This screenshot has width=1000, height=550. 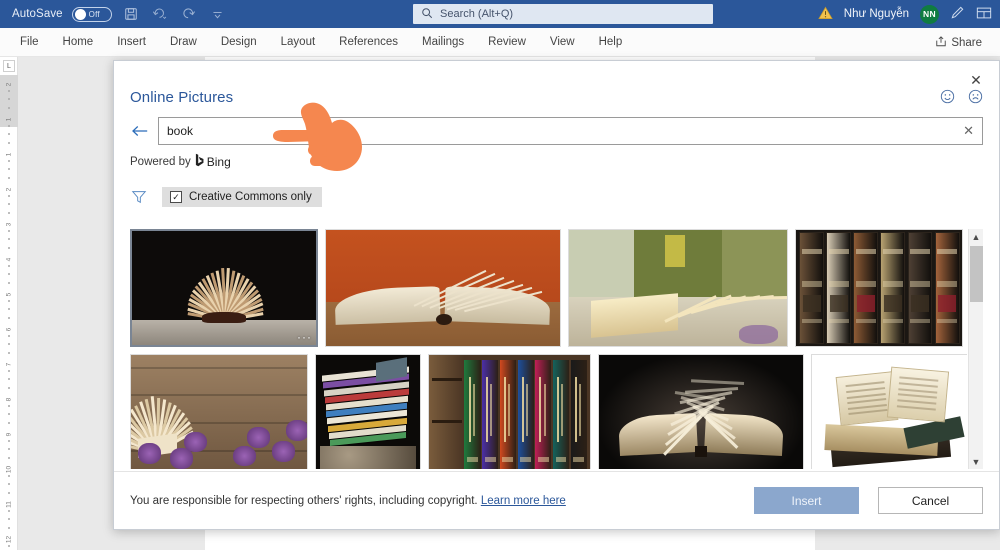 I want to click on avatar: NN, so click(x=929, y=14).